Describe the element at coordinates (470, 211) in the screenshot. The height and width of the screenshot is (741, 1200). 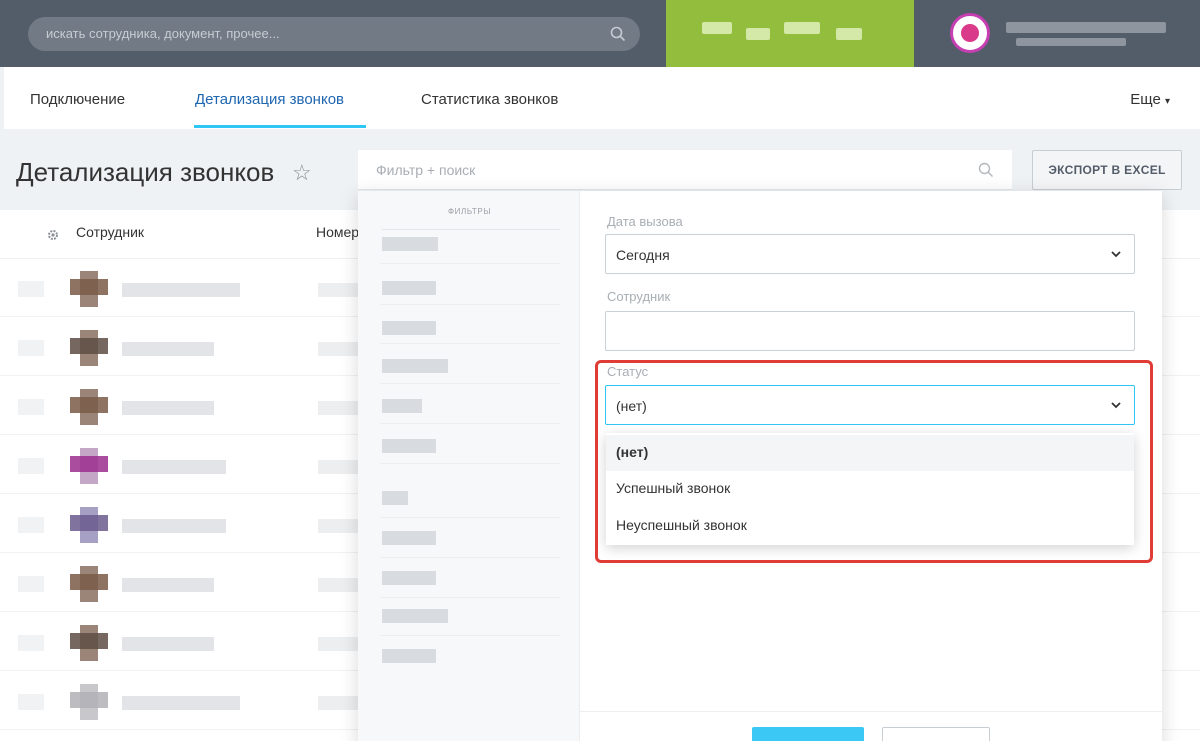
I see `filters-heading: ФИЛЬТРЫ` at that location.